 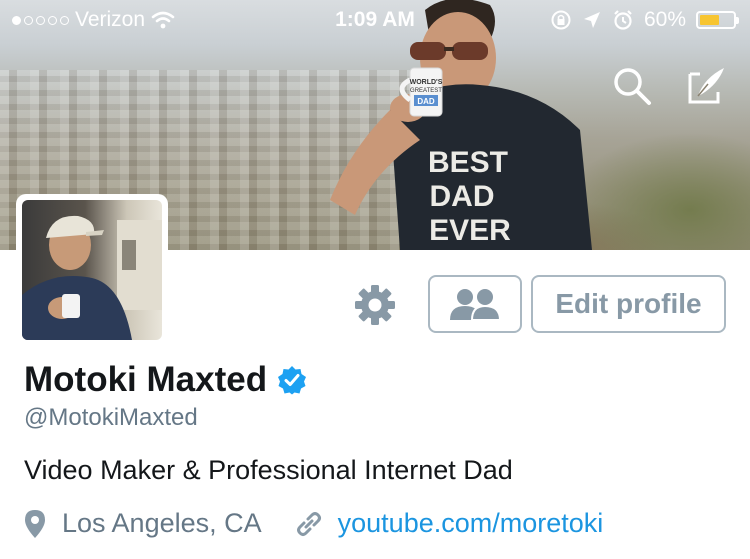 I want to click on people-icon, so click(x=476, y=305).